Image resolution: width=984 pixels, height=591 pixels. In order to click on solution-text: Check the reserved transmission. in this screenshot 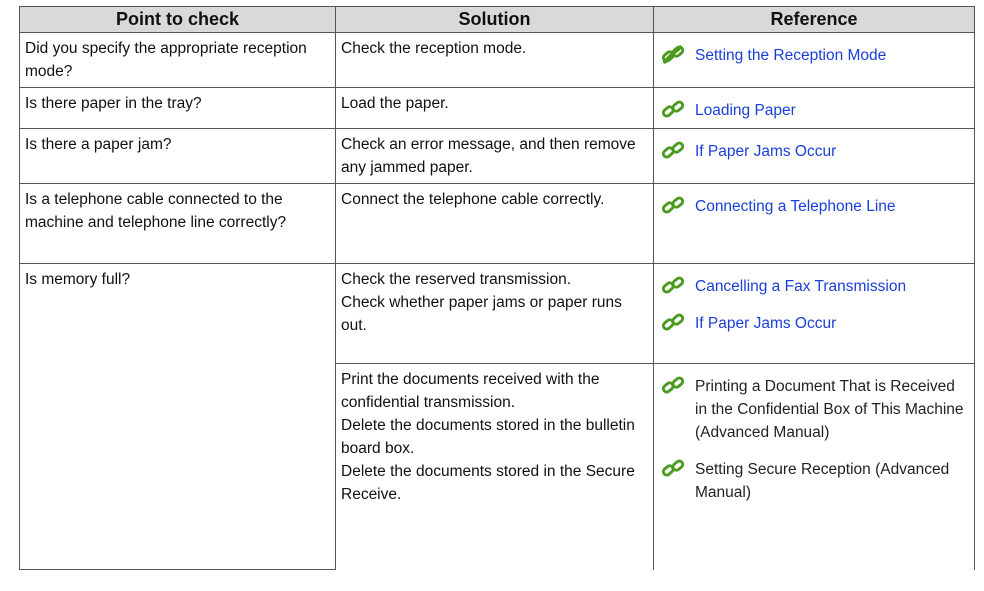, I will do `click(456, 279)`.